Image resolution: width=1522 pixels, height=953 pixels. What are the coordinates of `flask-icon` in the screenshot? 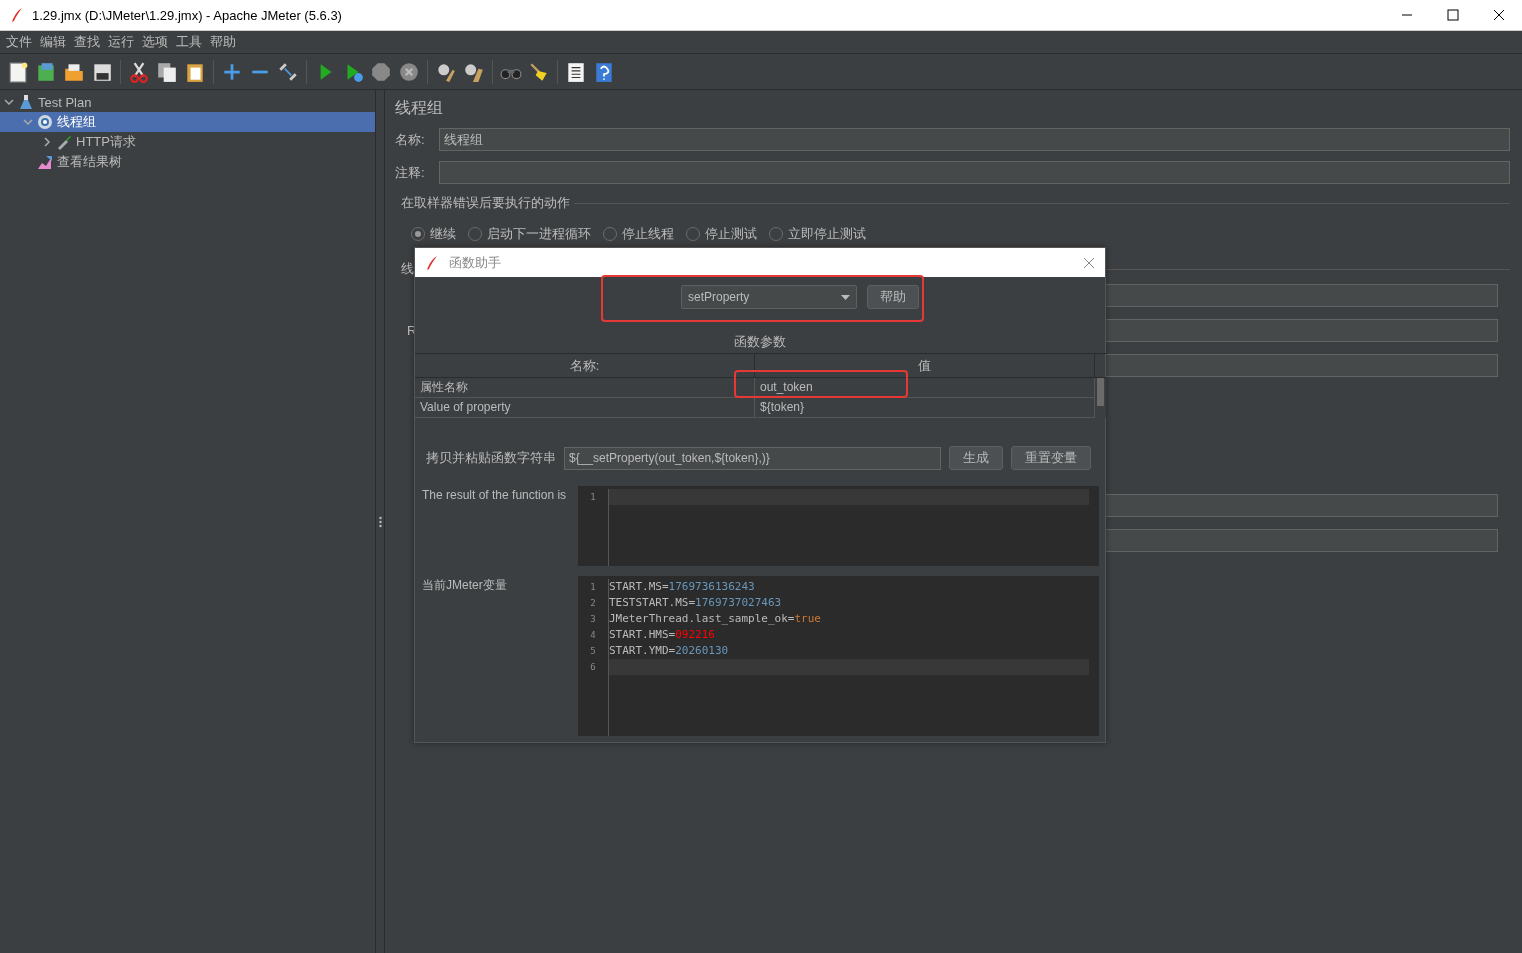 It's located at (26, 102).